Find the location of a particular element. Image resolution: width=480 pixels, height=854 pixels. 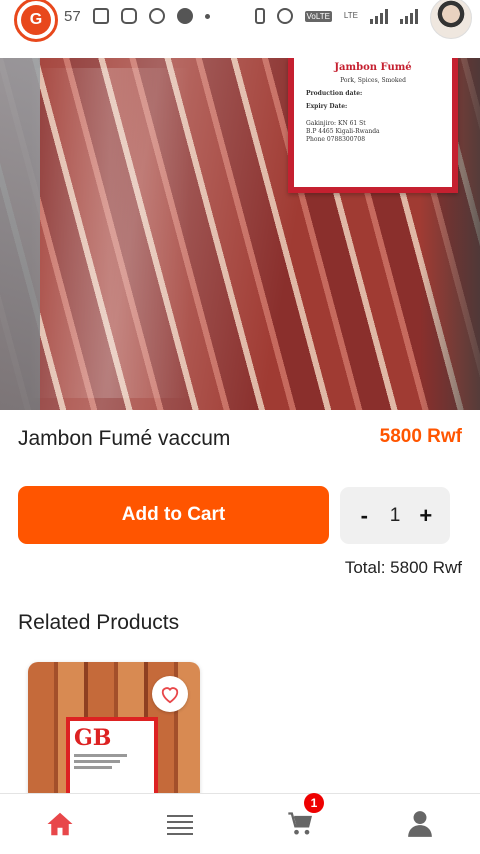

increment-button: + is located at coordinates (426, 516).